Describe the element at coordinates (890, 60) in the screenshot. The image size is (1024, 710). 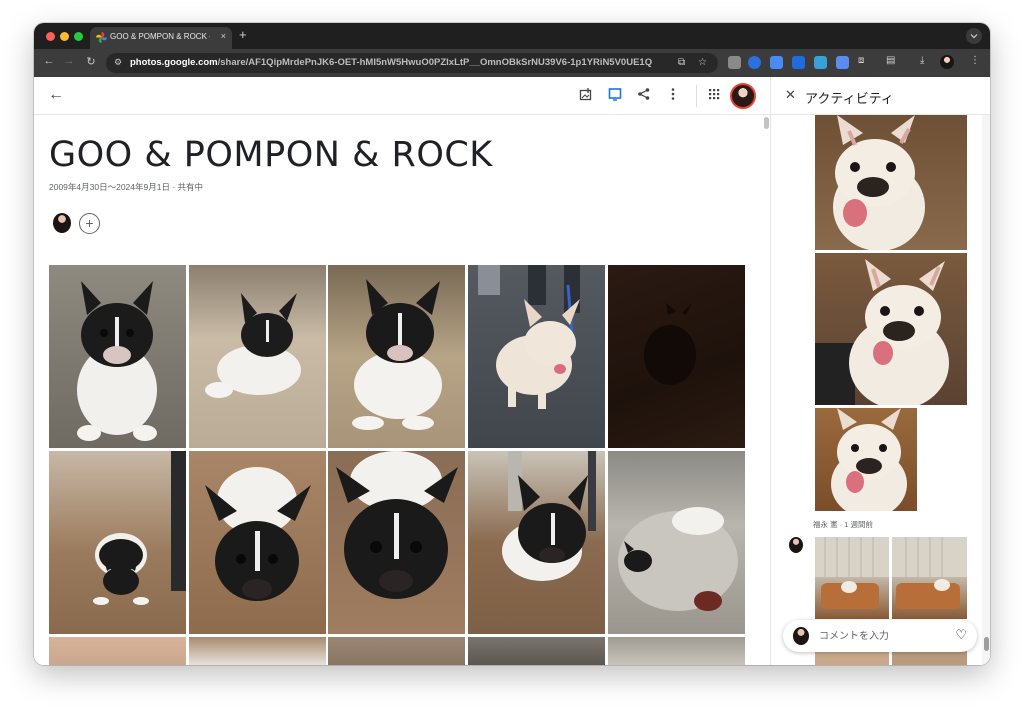
I see `reading-list-icon: ▤` at that location.